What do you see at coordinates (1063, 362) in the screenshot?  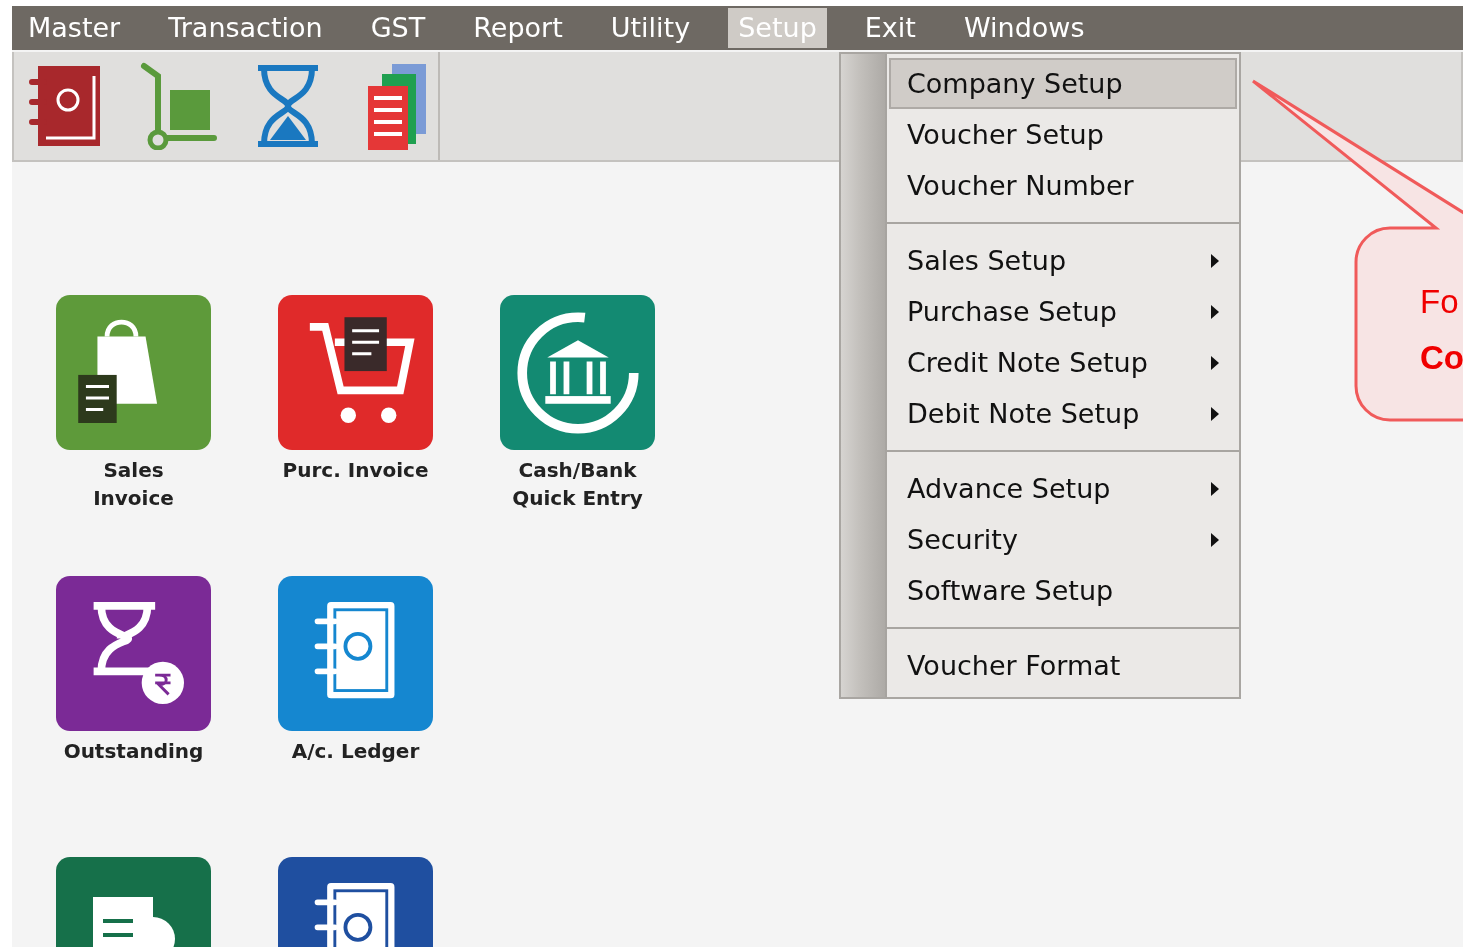 I see `dropdown-item: Credit Note Setup` at bounding box center [1063, 362].